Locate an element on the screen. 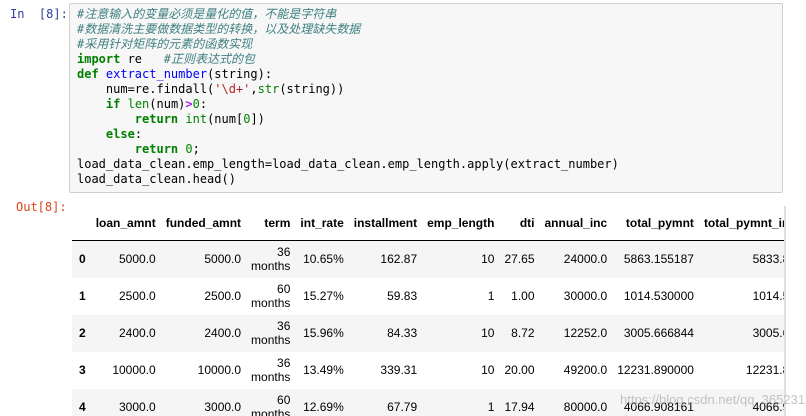 The height and width of the screenshot is (416, 806). column-header: term is located at coordinates (271, 223).